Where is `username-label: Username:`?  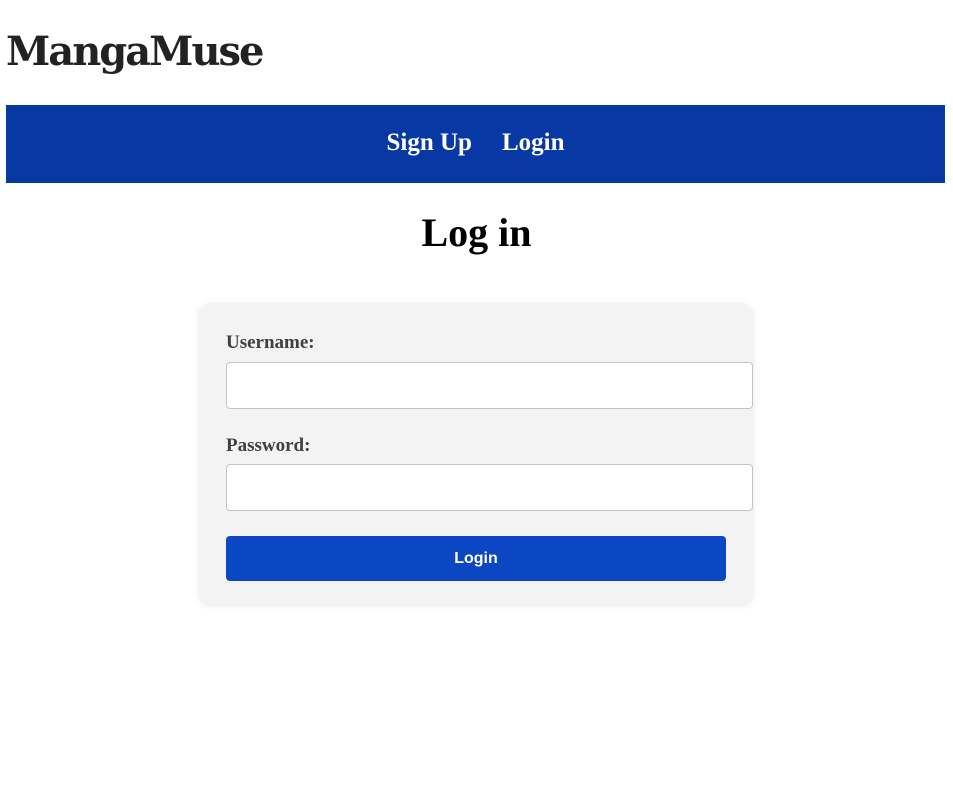 username-label: Username: is located at coordinates (270, 342).